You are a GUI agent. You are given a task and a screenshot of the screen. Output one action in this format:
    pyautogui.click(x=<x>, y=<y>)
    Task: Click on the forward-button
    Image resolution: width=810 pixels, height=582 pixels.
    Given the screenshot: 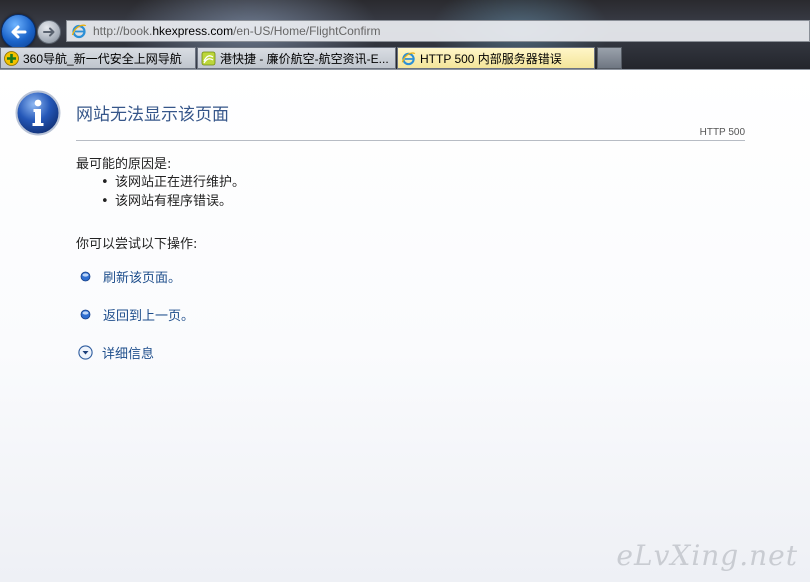 What is the action you would take?
    pyautogui.click(x=49, y=32)
    